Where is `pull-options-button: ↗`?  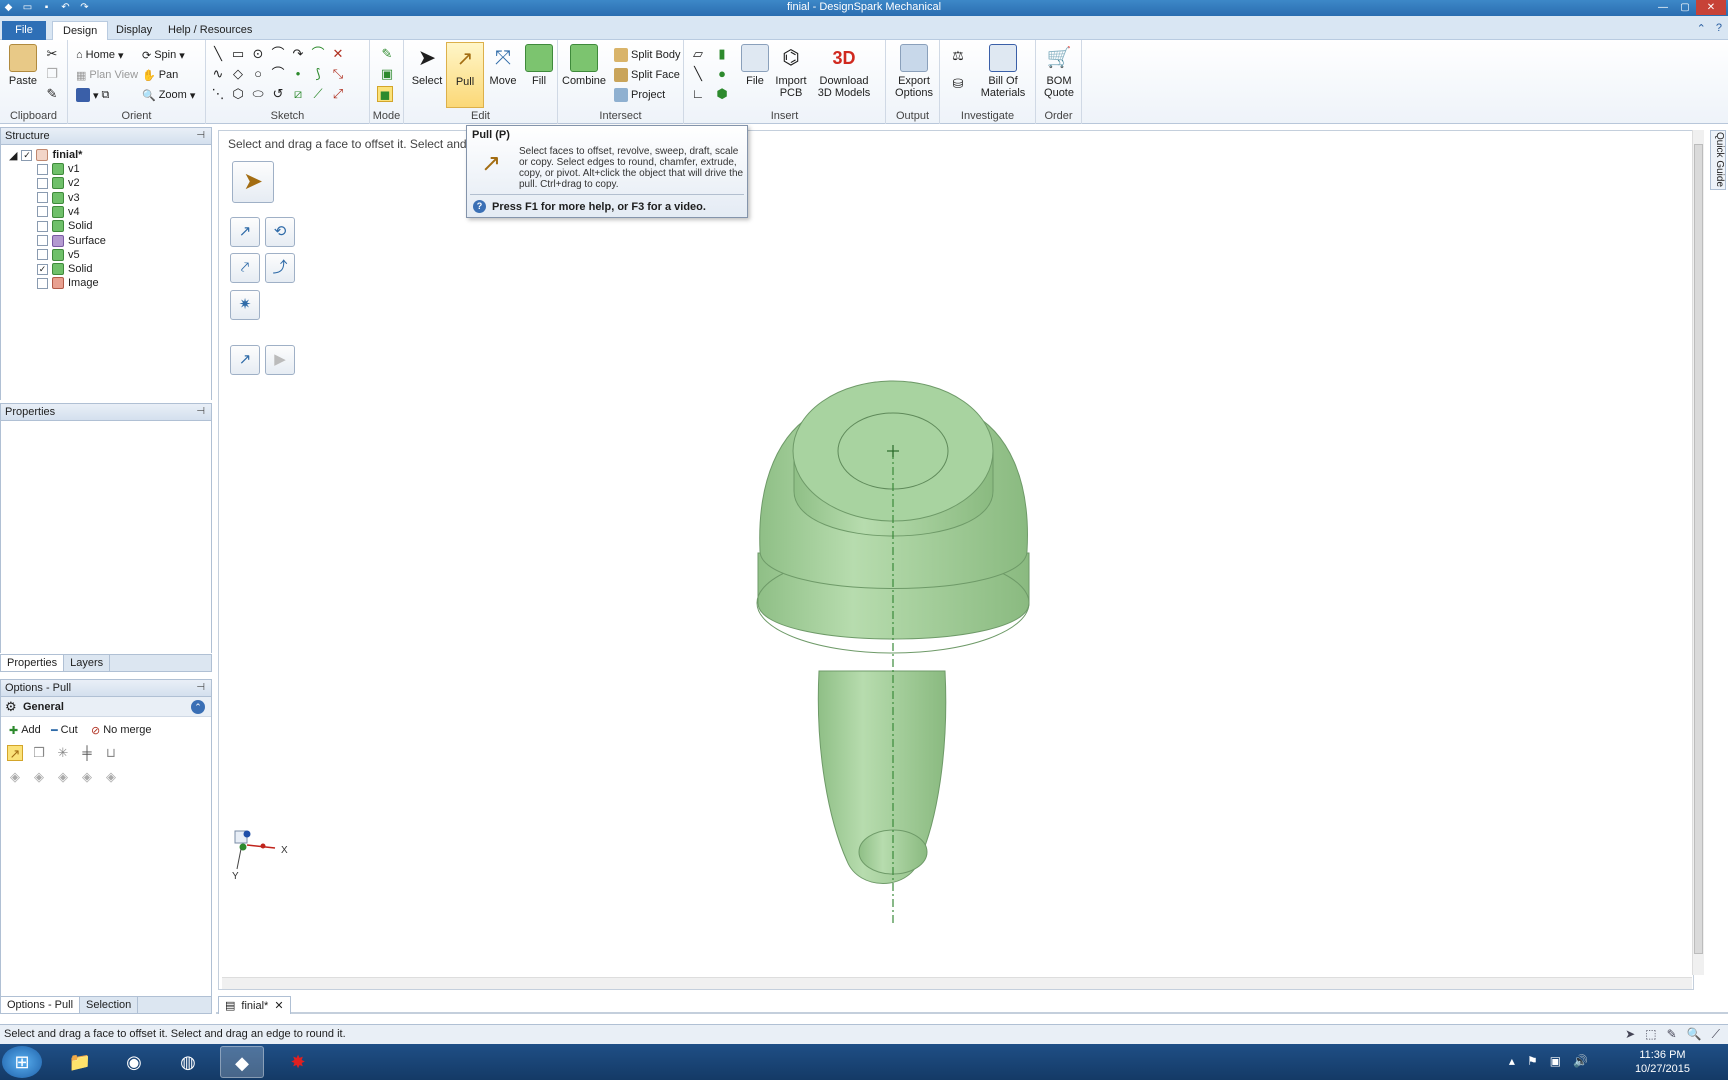 pull-options-button: ↗ is located at coordinates (245, 360).